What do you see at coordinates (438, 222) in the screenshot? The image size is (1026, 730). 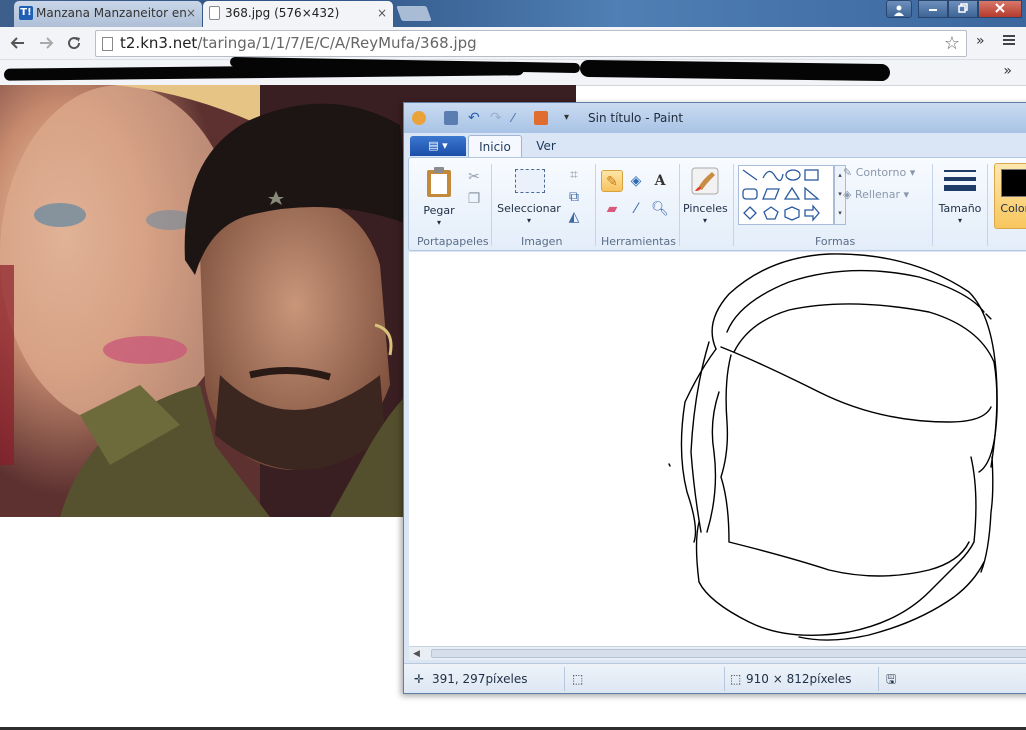 I see `paste-dropdown-icon: ▾` at bounding box center [438, 222].